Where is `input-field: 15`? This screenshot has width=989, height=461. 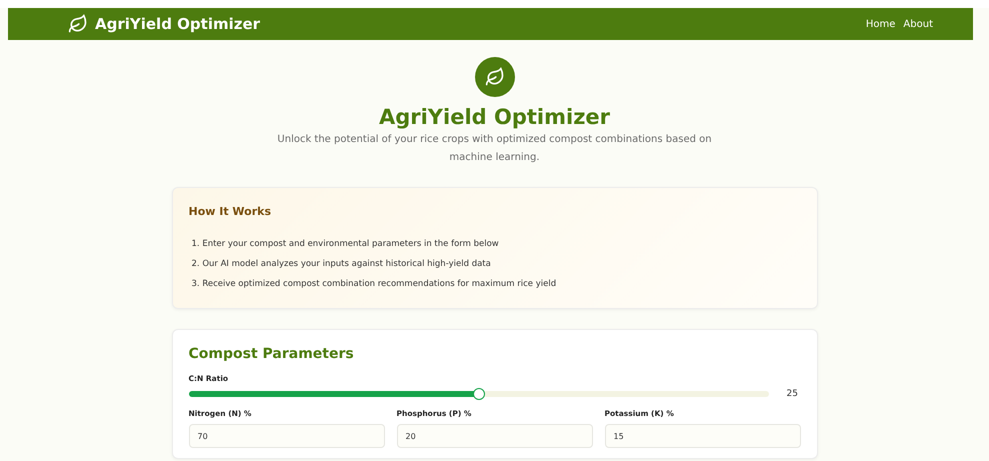
input-field: 15 is located at coordinates (702, 436).